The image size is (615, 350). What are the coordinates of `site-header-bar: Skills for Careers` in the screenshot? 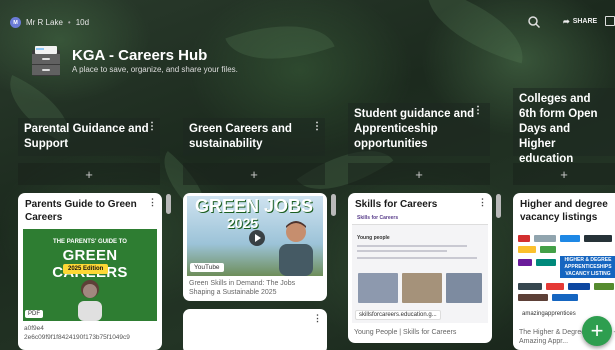 It's located at (420, 219).